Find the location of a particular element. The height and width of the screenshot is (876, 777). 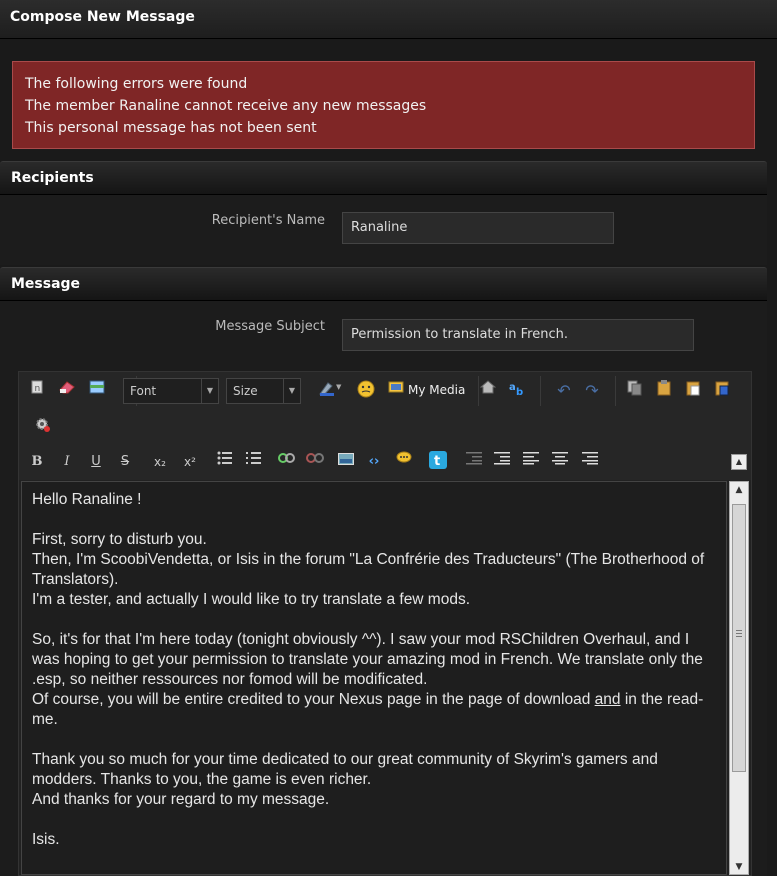

size-select: Size ▼ is located at coordinates (263, 391).